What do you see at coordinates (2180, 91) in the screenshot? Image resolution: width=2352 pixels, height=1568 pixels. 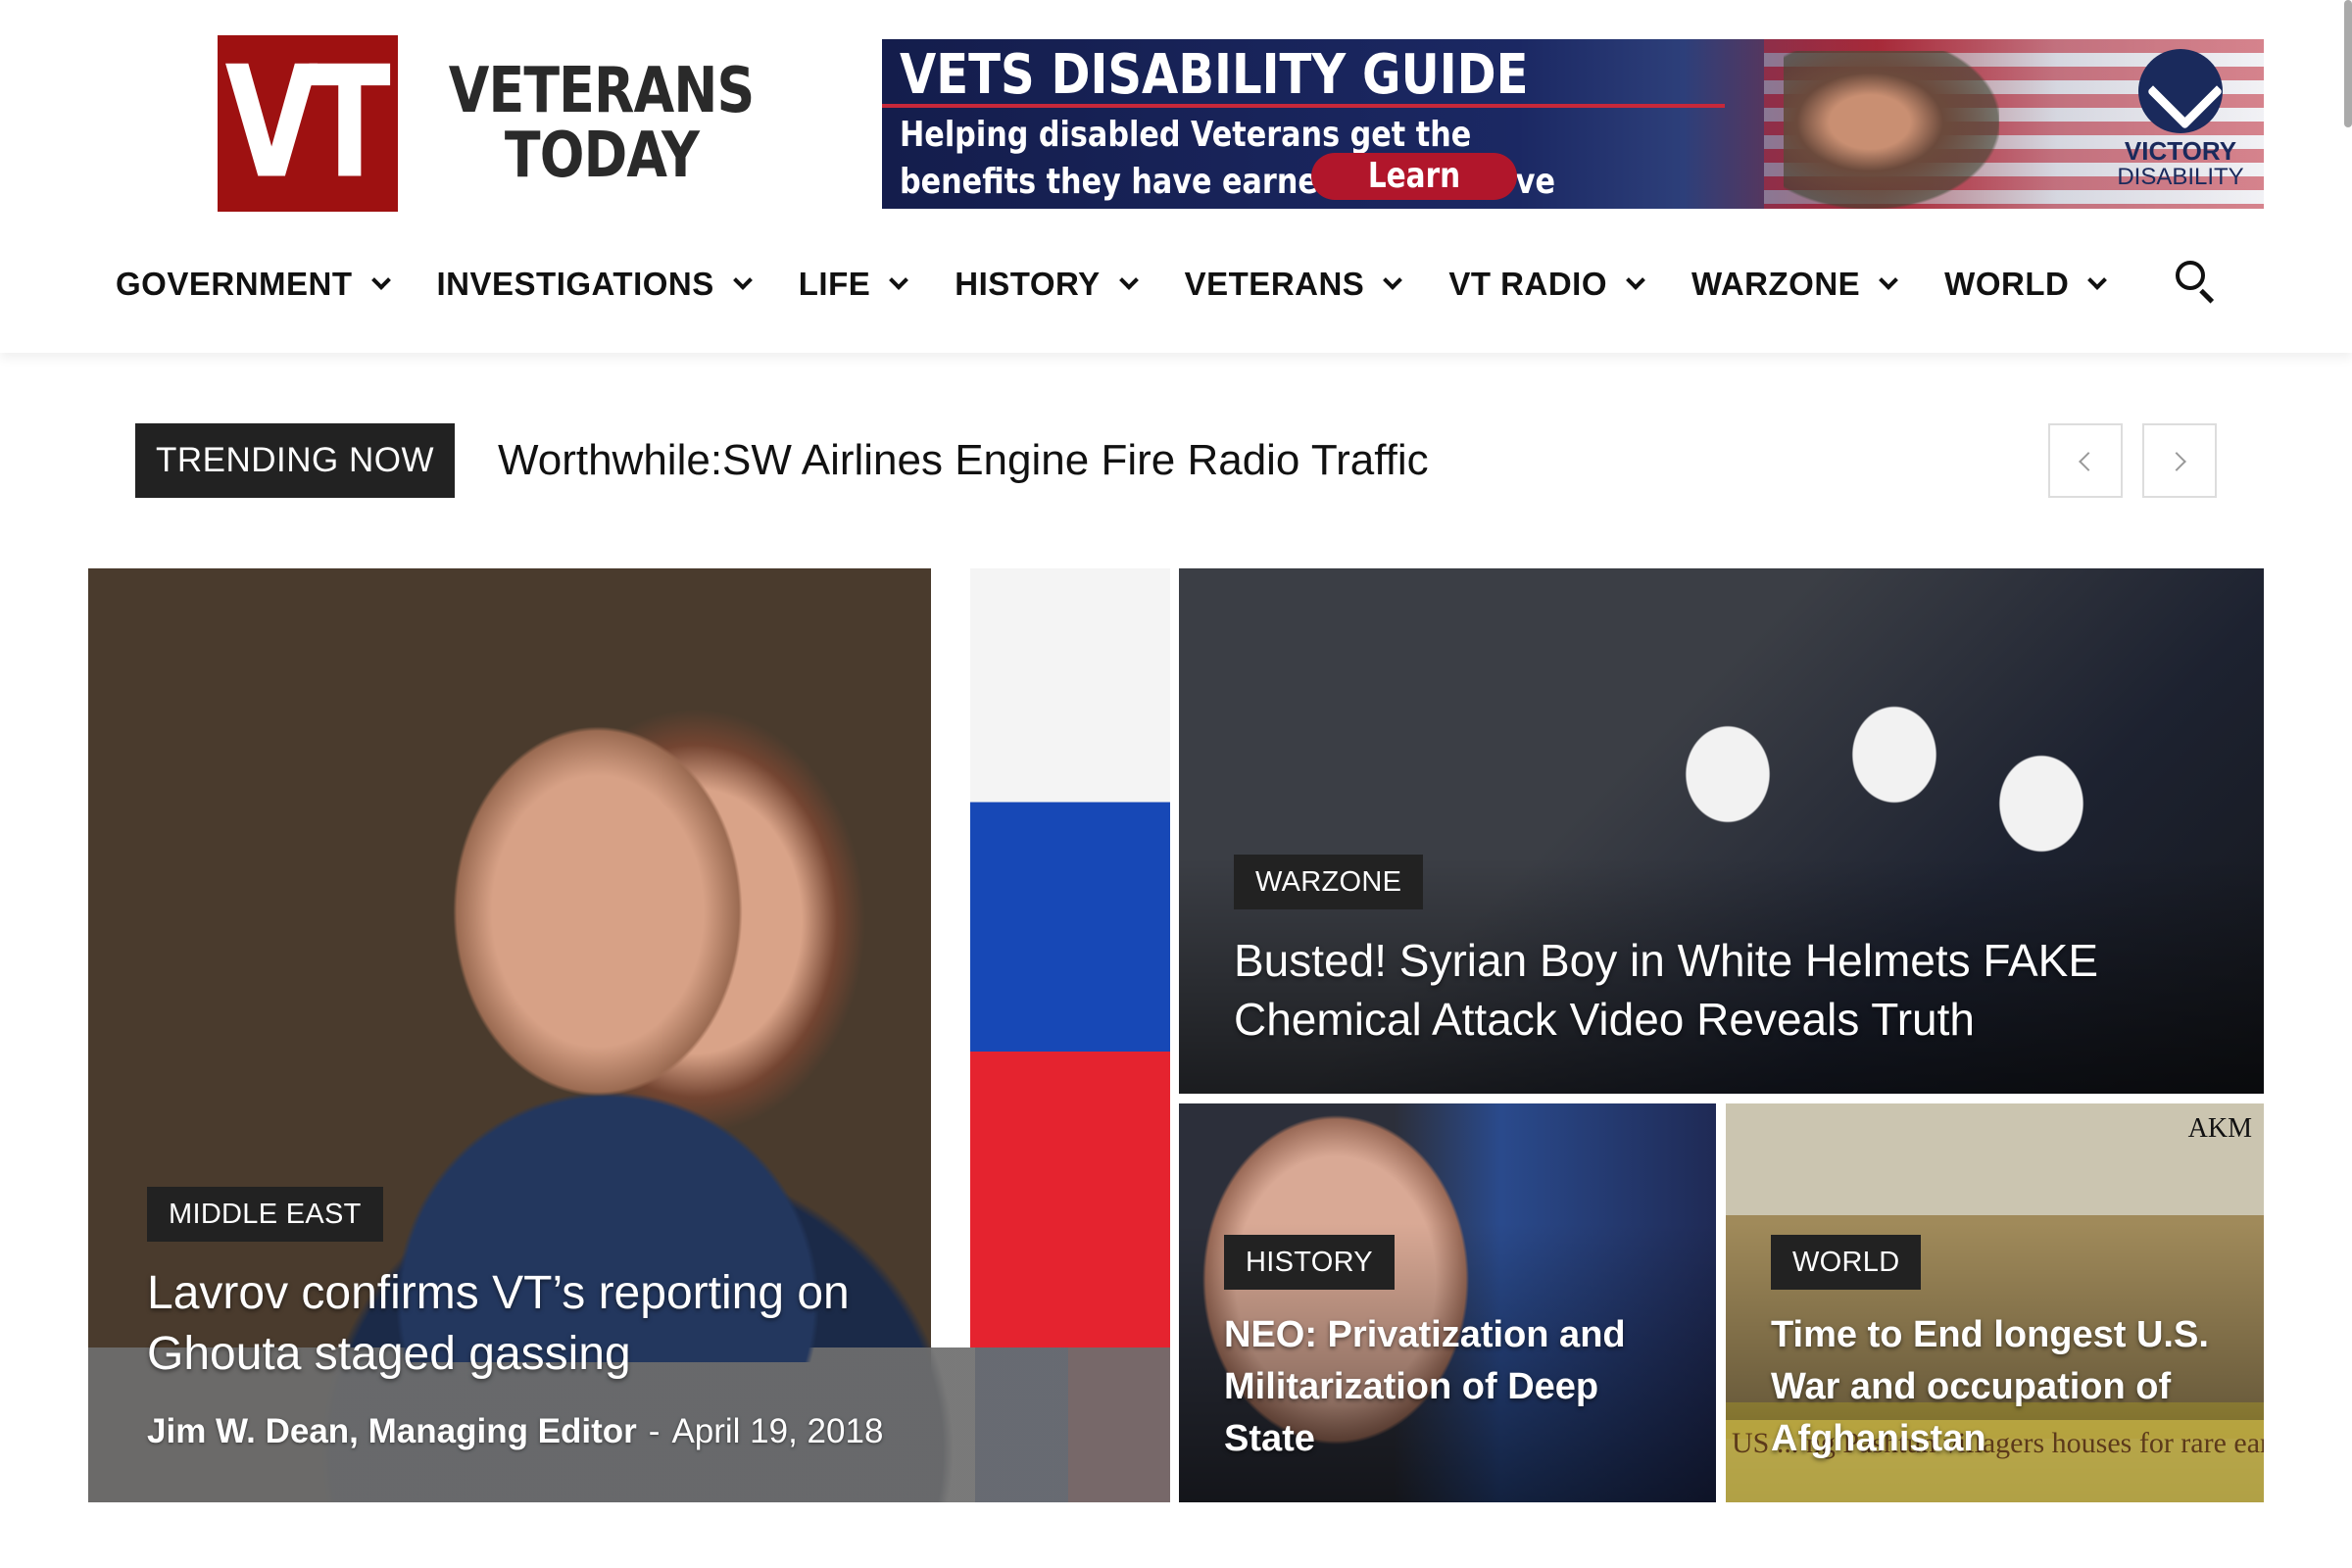 I see `checkmark-badge-icon` at bounding box center [2180, 91].